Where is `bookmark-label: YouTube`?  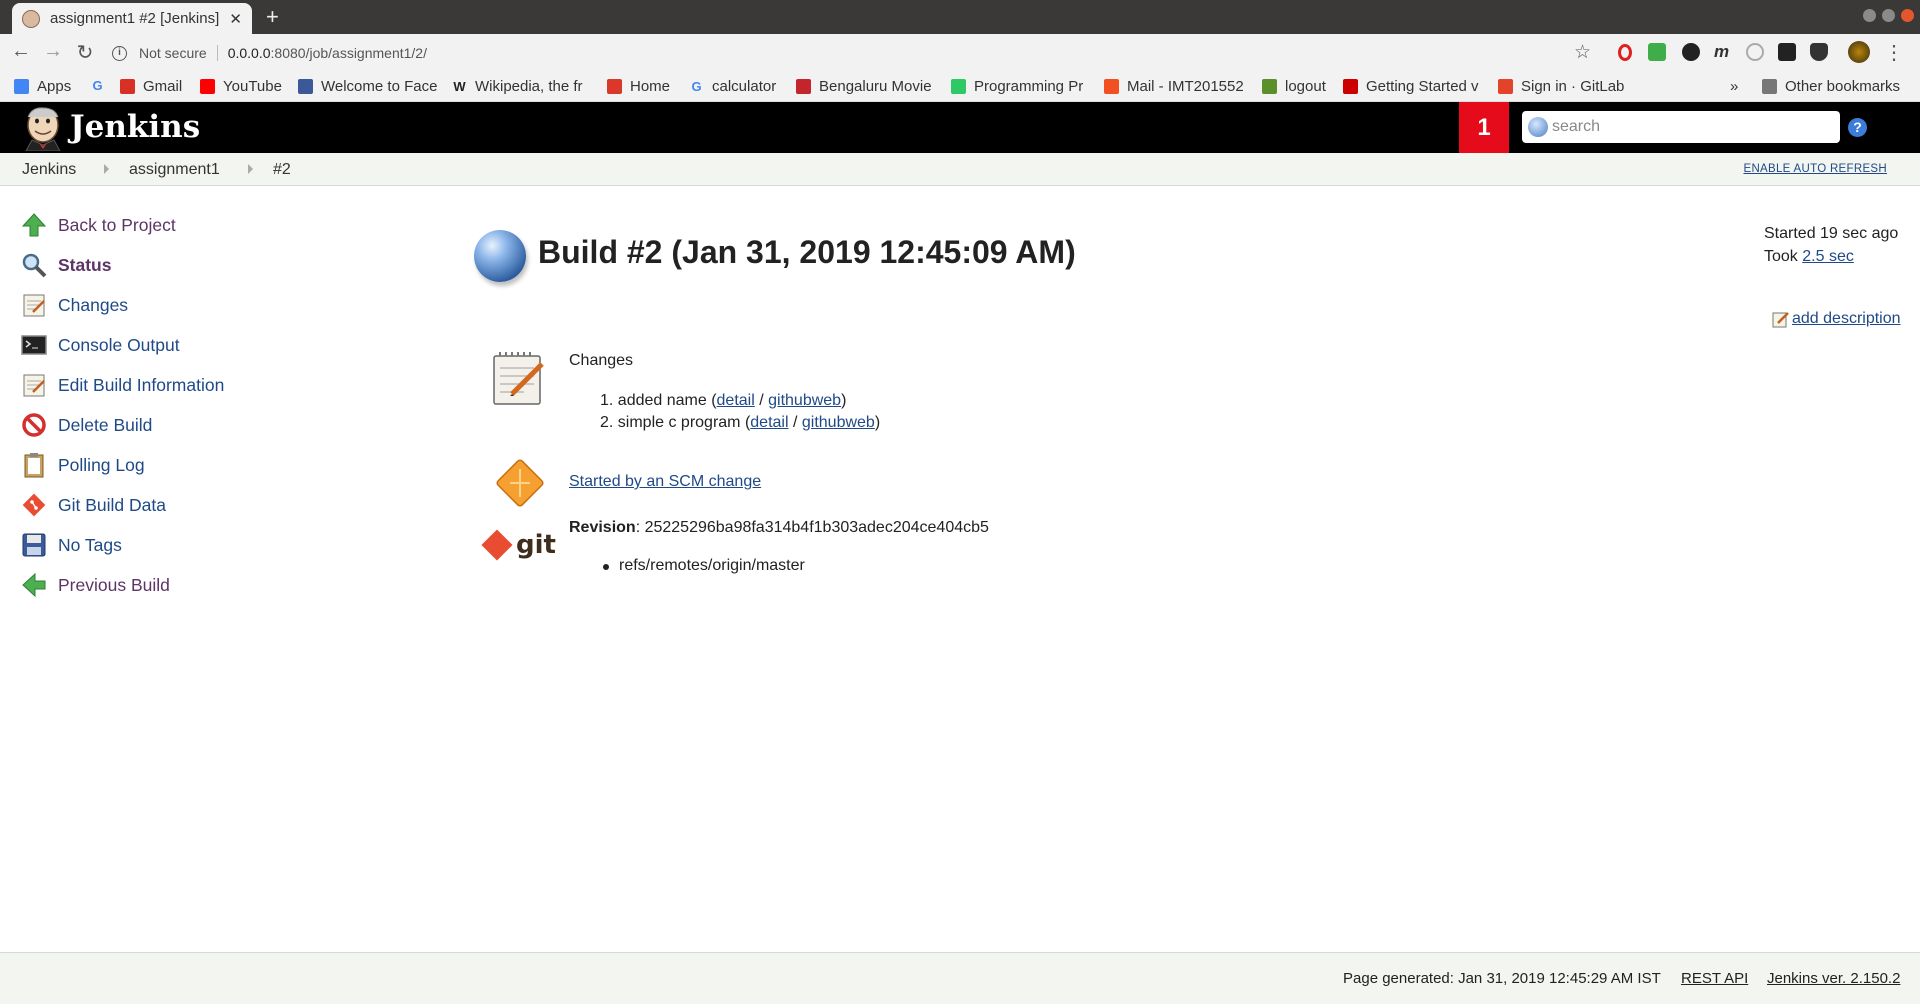
bookmark-label: YouTube is located at coordinates (252, 86).